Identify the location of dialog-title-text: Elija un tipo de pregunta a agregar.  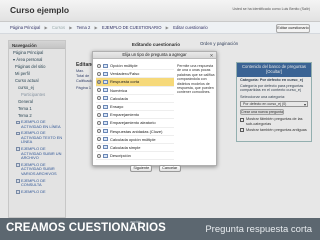
(154, 54).